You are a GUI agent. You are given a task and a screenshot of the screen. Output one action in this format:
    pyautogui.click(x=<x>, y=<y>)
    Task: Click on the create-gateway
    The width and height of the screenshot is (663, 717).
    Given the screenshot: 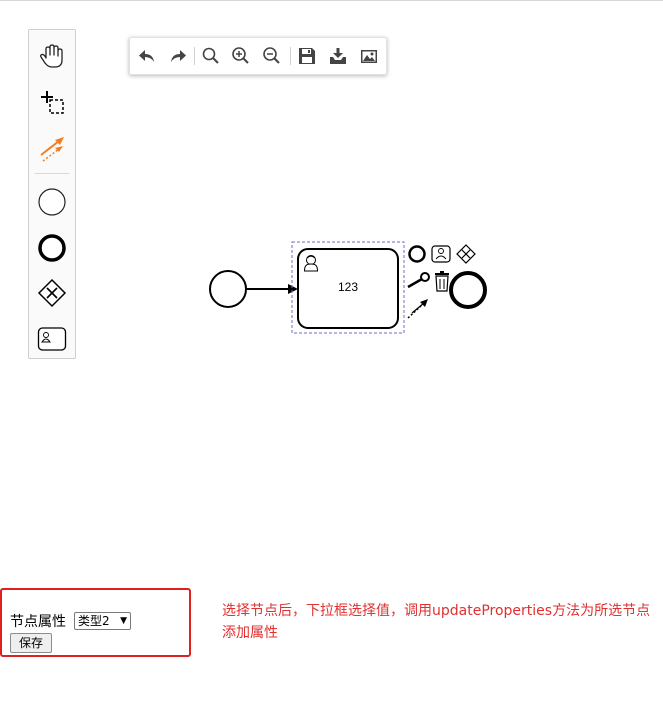 What is the action you would take?
    pyautogui.click(x=52, y=293)
    